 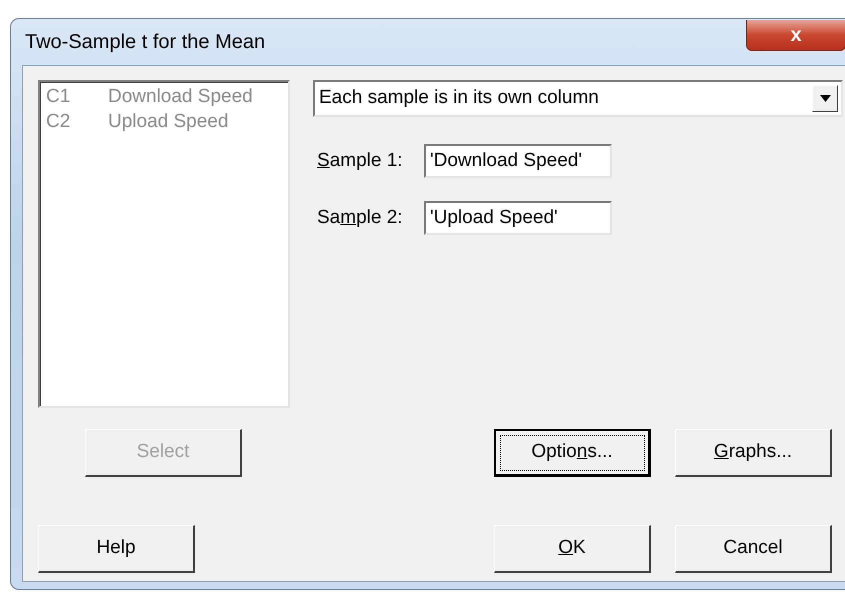 I want to click on field-label: Sample 1:, so click(x=360, y=160).